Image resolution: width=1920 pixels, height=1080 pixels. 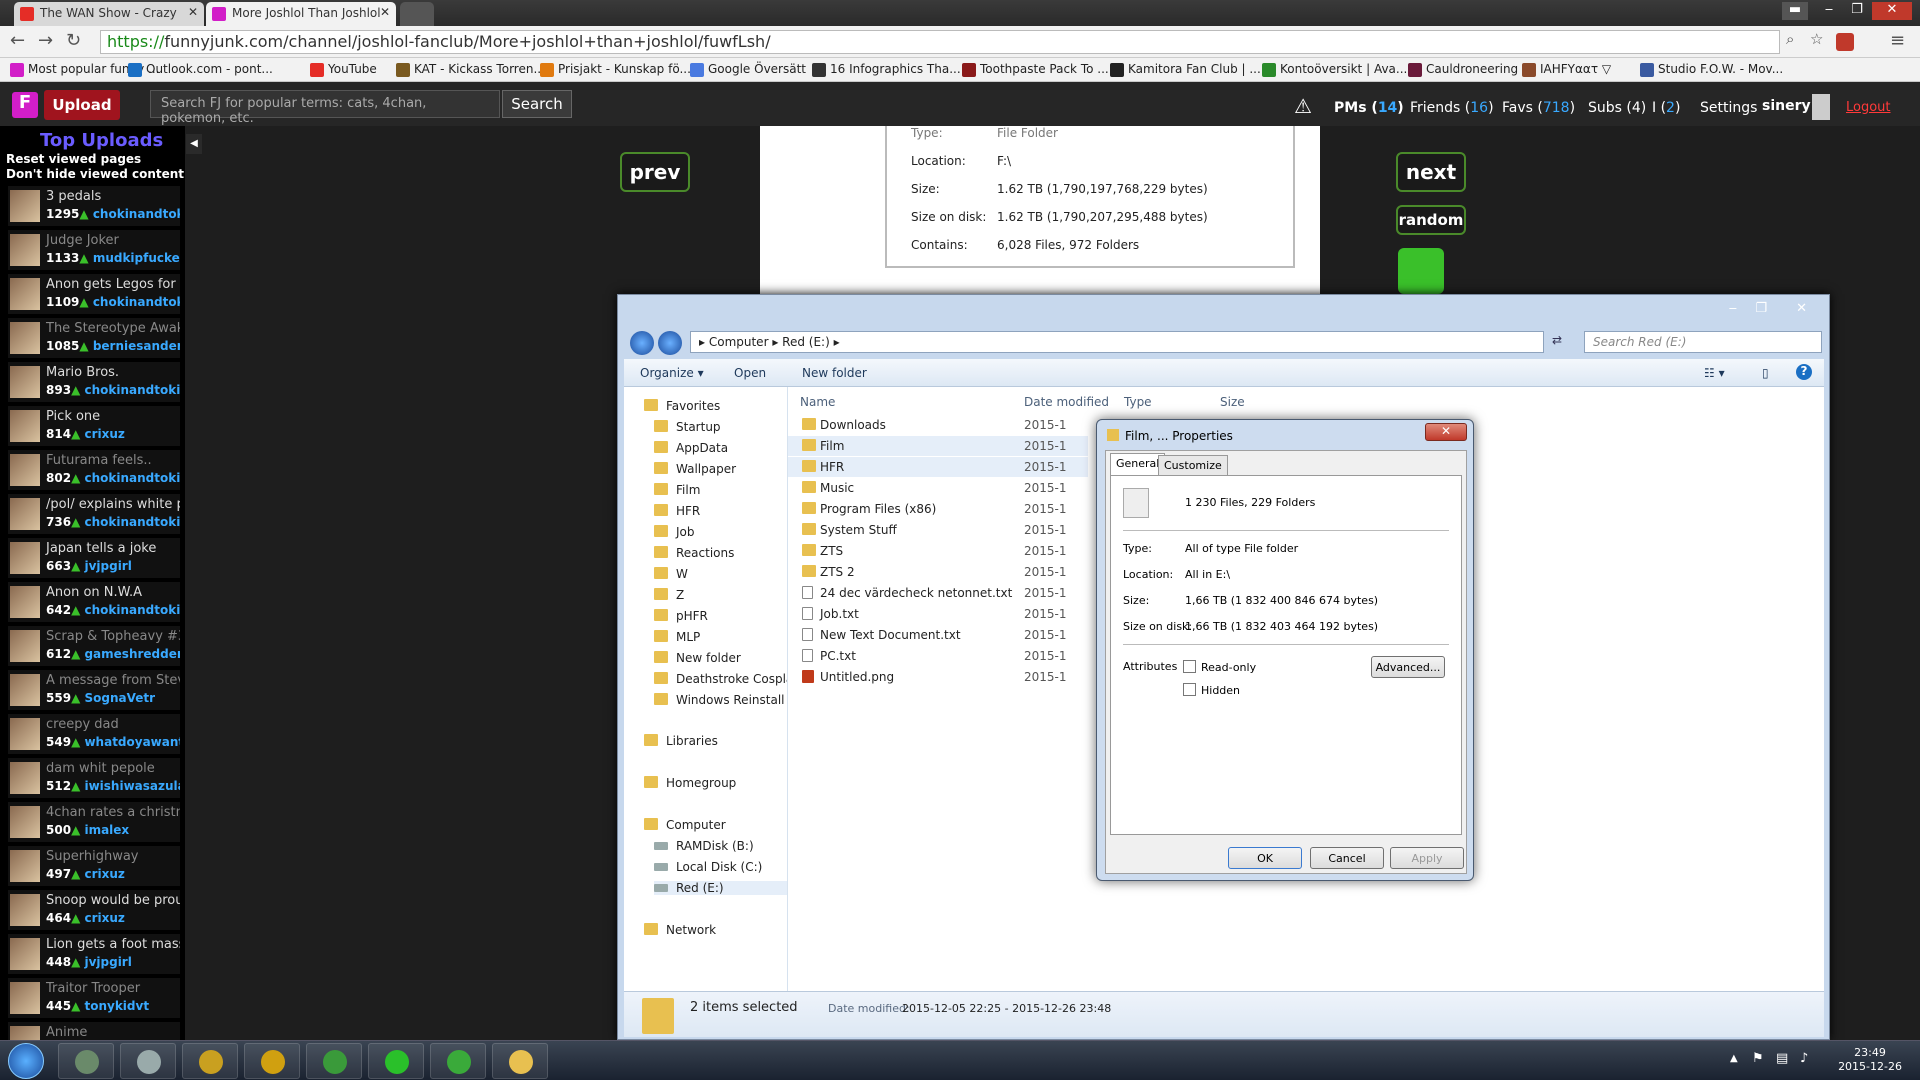 What do you see at coordinates (1897, 40) in the screenshot?
I see `menu-icon: ≡` at bounding box center [1897, 40].